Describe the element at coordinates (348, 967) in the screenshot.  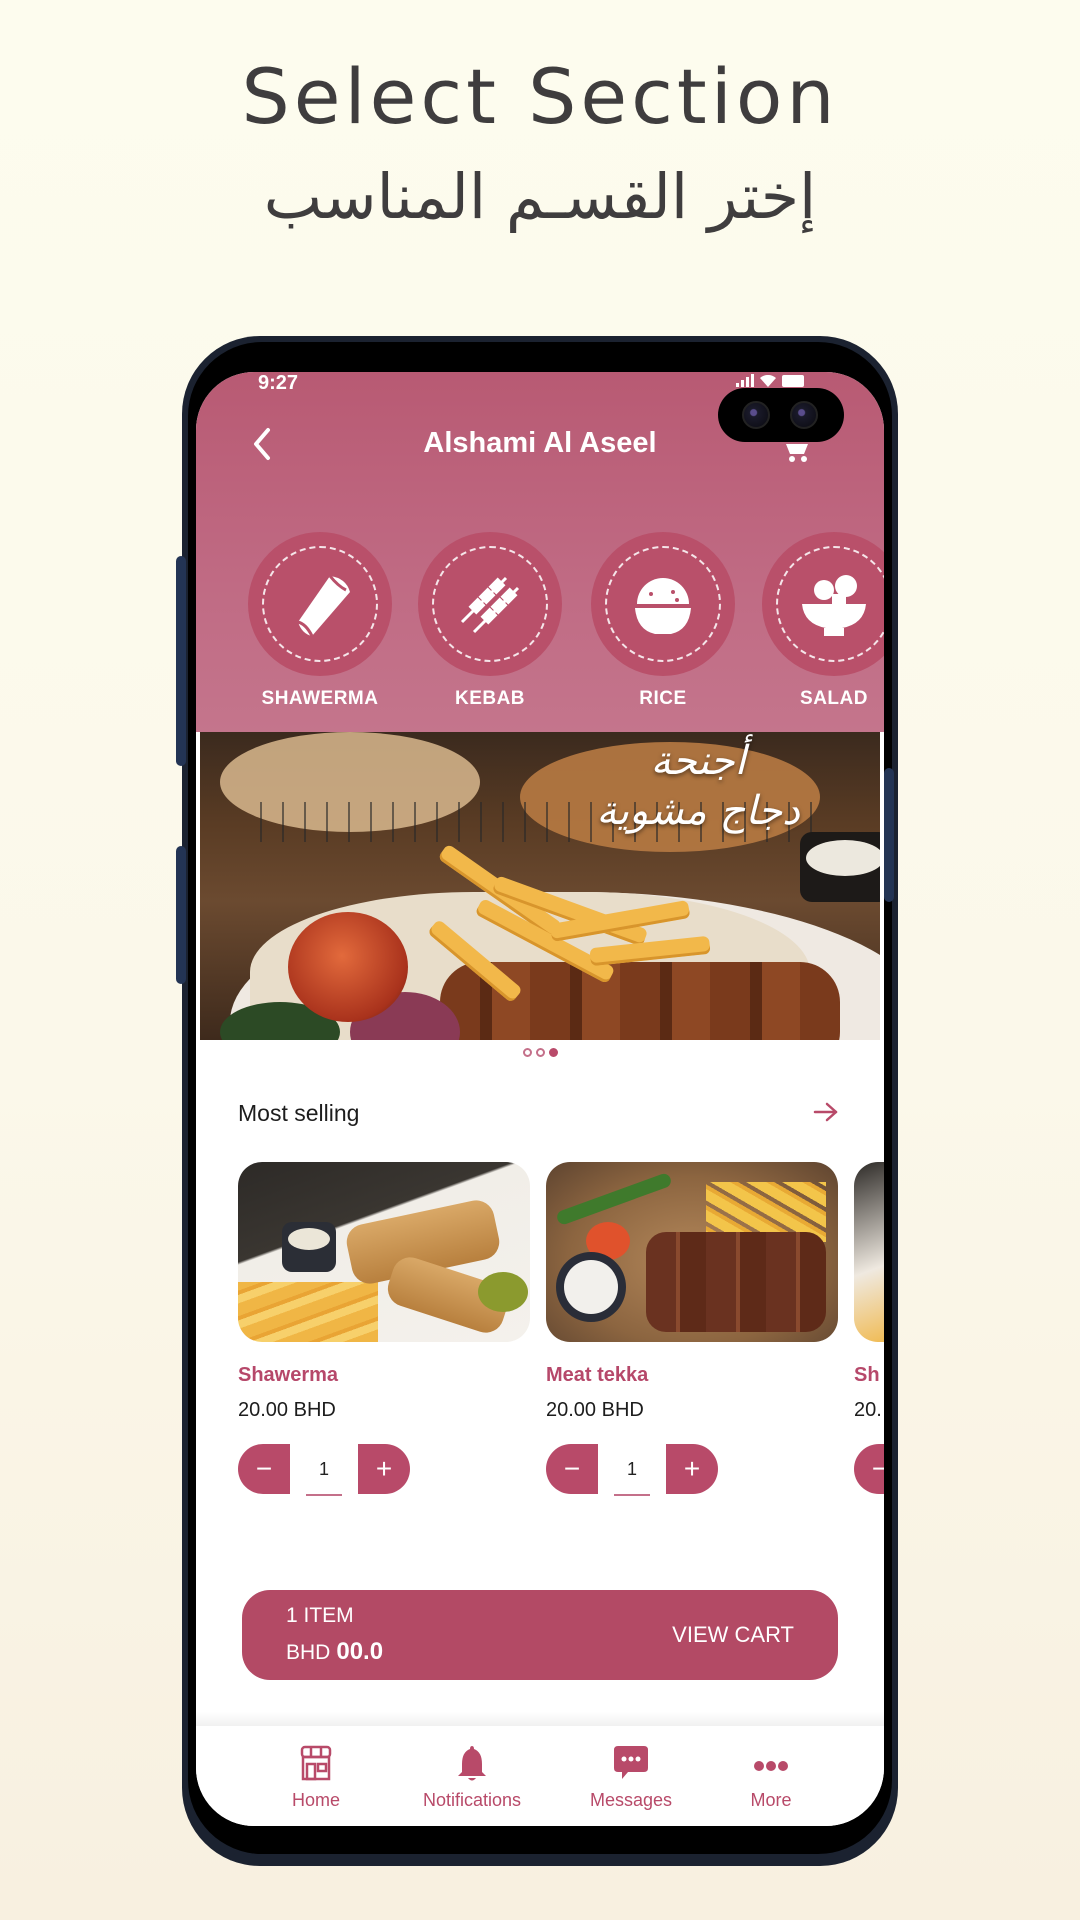
I see `banner-image-tomato` at that location.